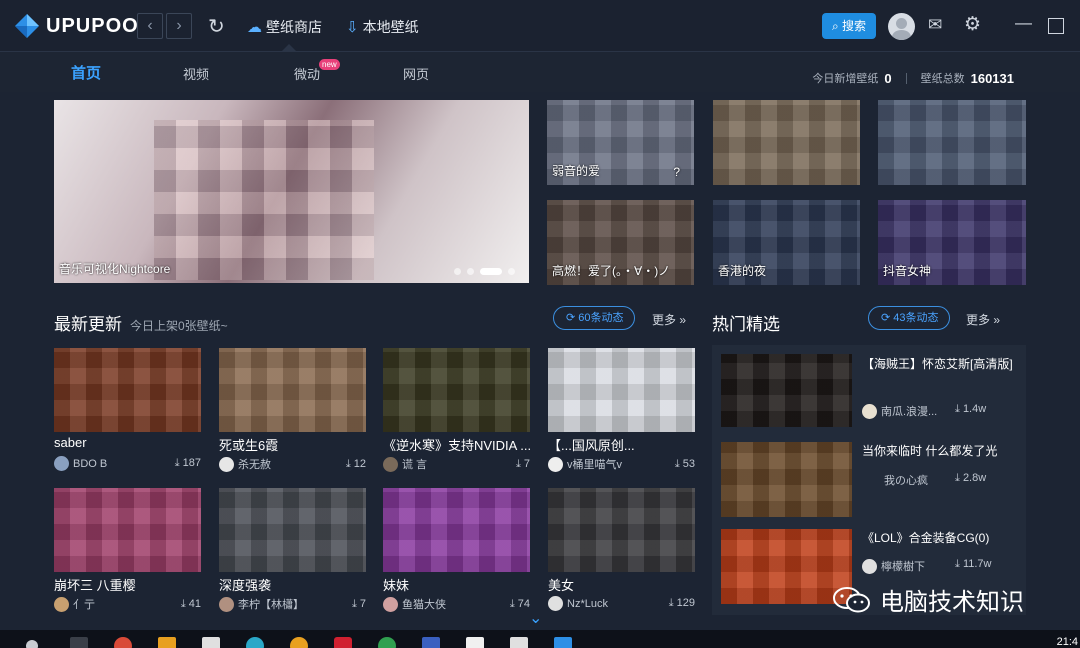 The width and height of the screenshot is (1080, 648). Describe the element at coordinates (952, 242) in the screenshot. I see `featured-tile: 抖音女神` at that location.